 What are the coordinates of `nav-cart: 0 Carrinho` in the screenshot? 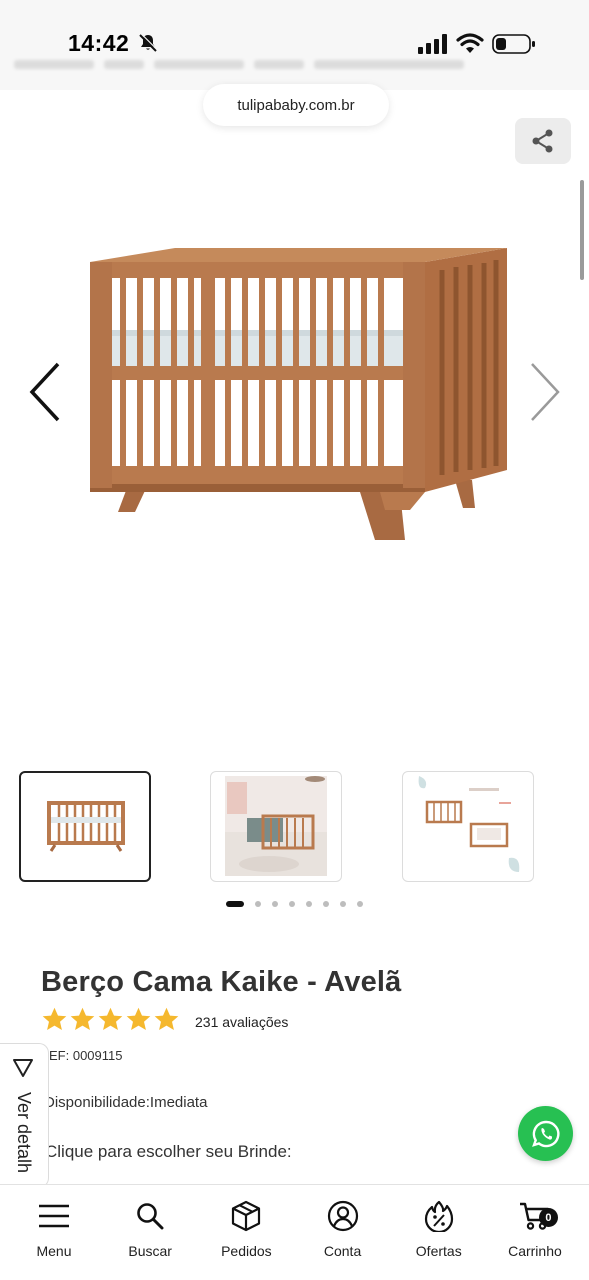 It's located at (535, 1232).